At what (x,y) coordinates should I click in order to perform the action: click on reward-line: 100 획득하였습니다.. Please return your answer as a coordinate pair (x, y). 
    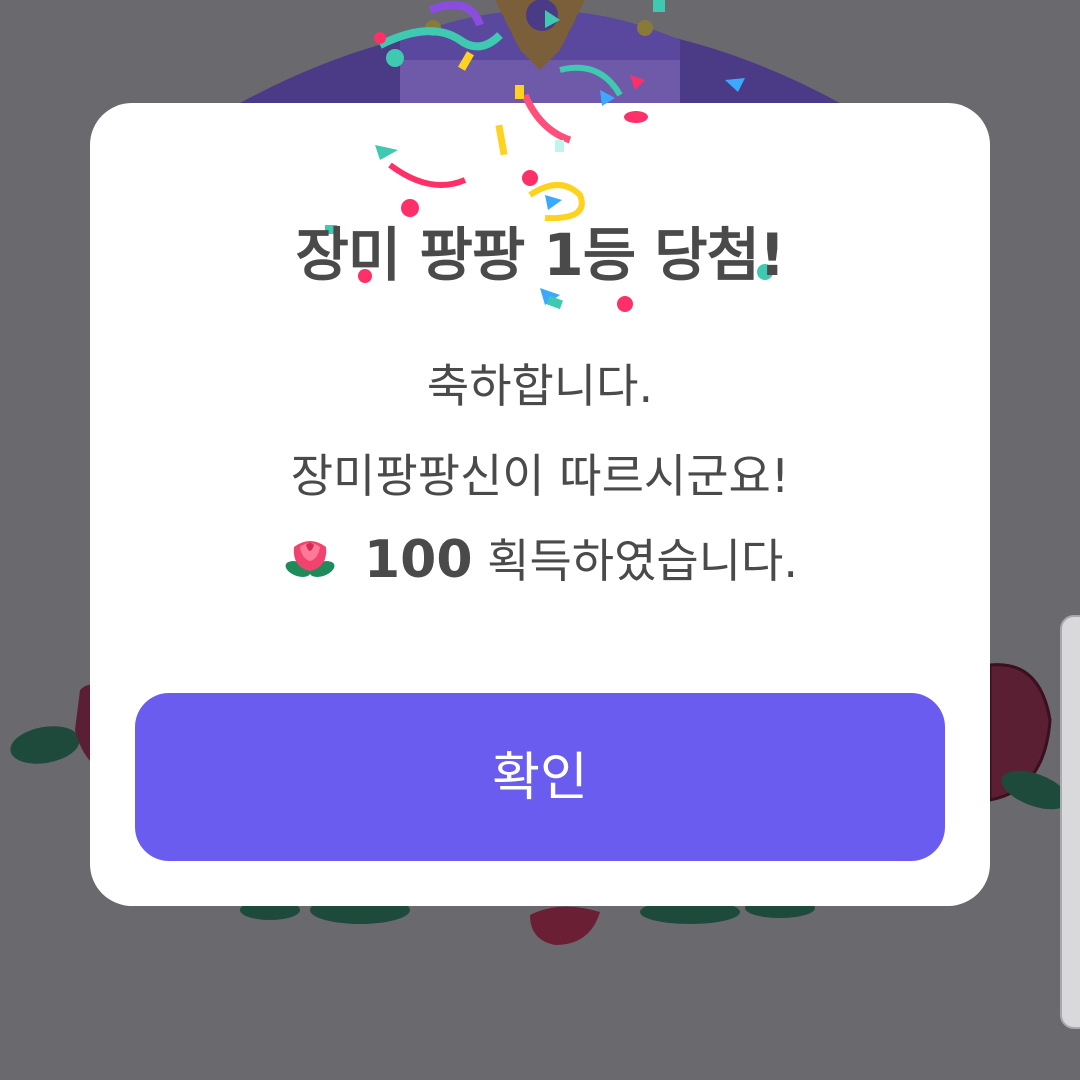
    Looking at the image, I should click on (540, 558).